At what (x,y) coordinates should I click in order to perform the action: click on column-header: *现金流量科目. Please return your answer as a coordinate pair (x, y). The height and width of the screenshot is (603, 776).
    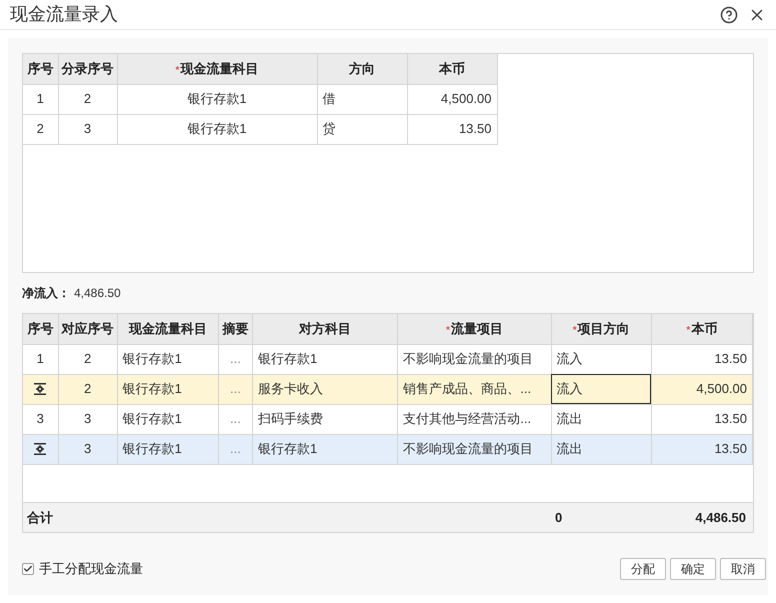
    Looking at the image, I should click on (217, 69).